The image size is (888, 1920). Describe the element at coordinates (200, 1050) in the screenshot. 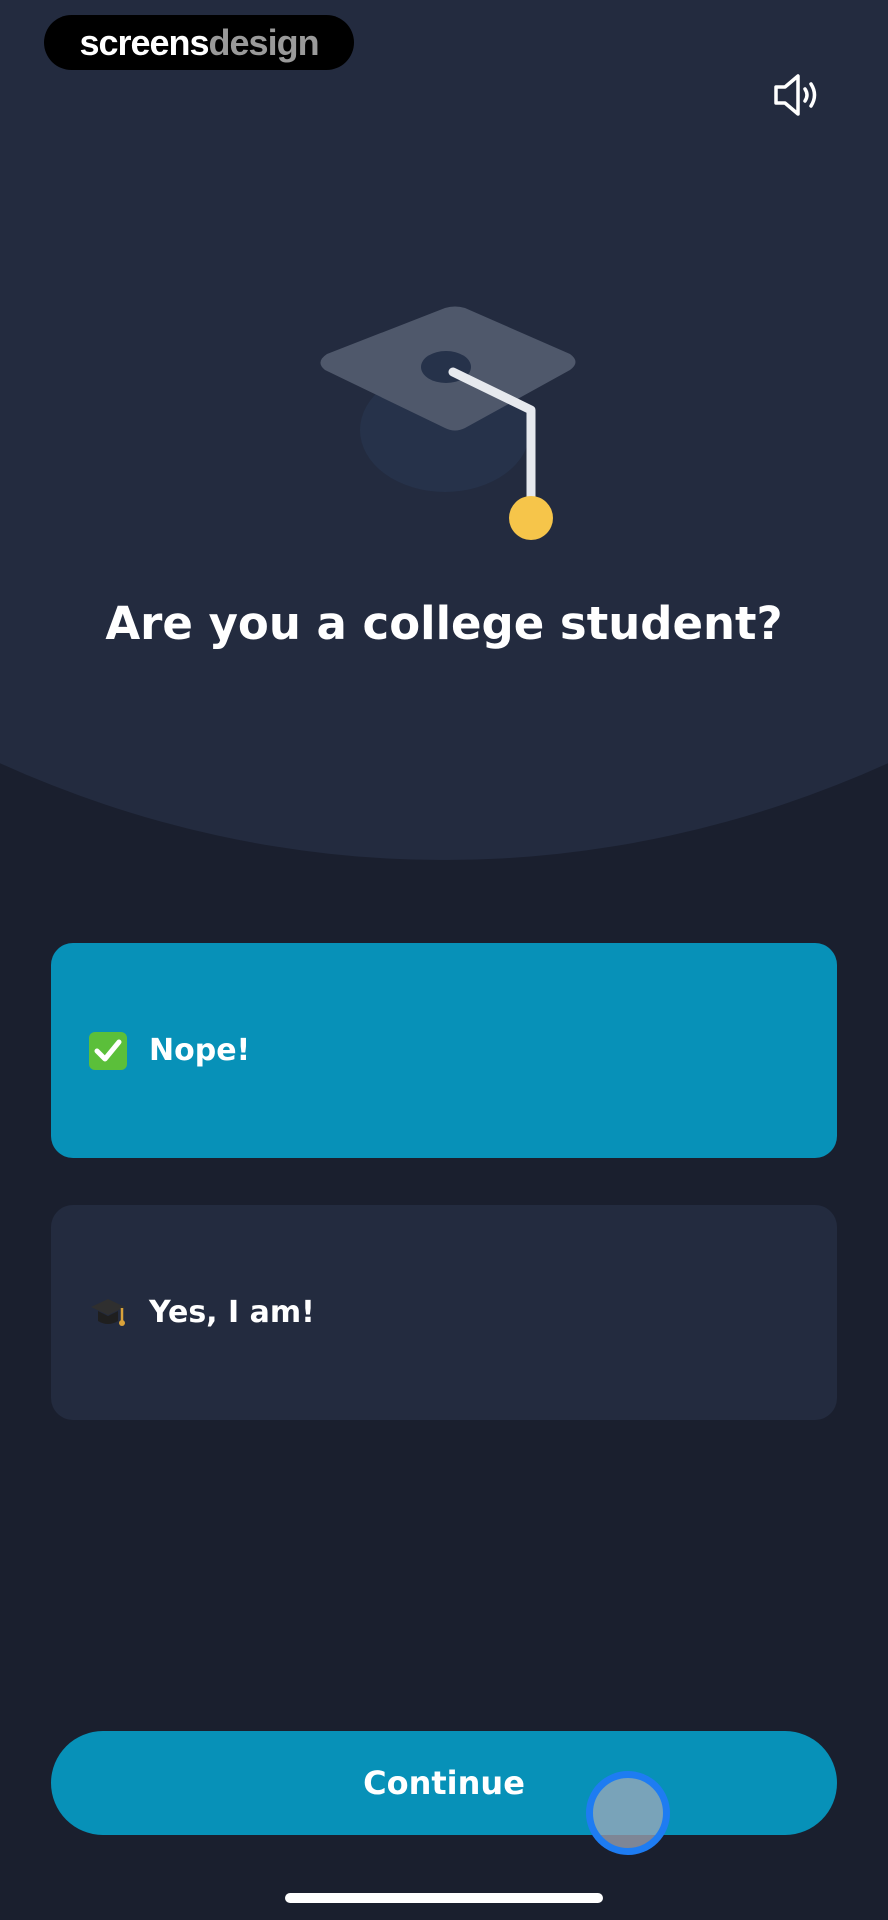

I see `option-label: Nope!` at that location.